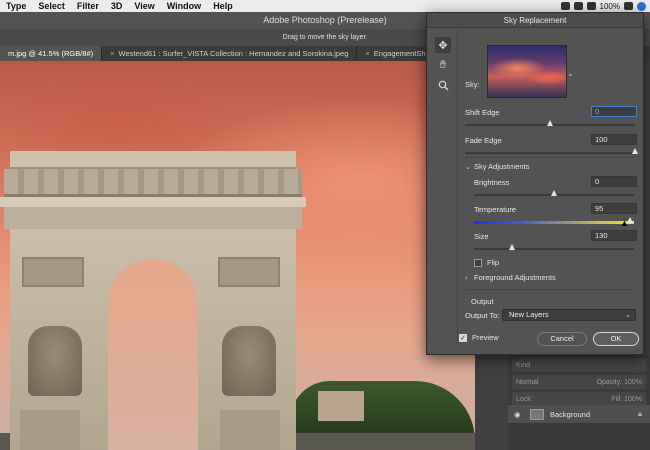 This screenshot has height=450, width=650. I want to click on mouse-cursor-icon: ▲, so click(624, 223).